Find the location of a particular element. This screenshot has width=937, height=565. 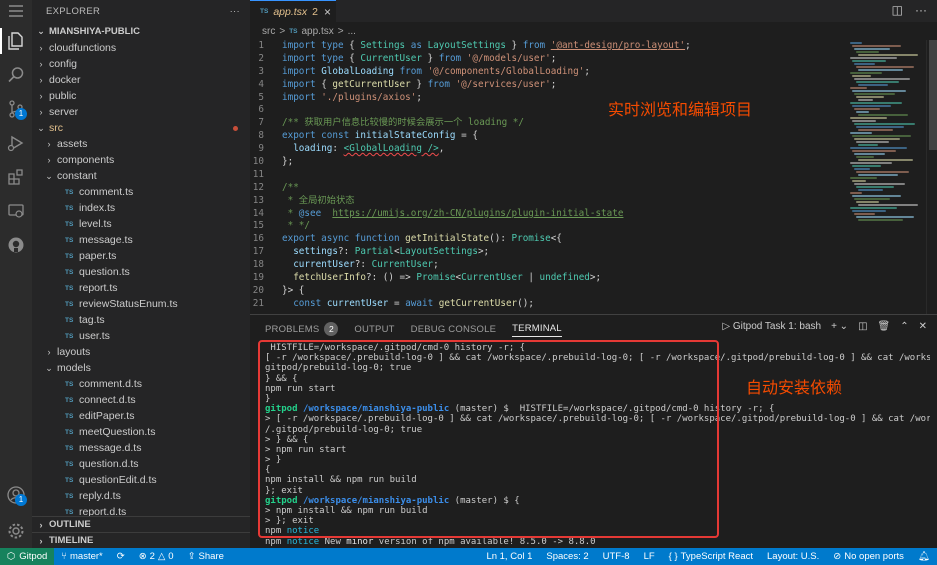

explorer-more-icon: ··· is located at coordinates (235, 11).